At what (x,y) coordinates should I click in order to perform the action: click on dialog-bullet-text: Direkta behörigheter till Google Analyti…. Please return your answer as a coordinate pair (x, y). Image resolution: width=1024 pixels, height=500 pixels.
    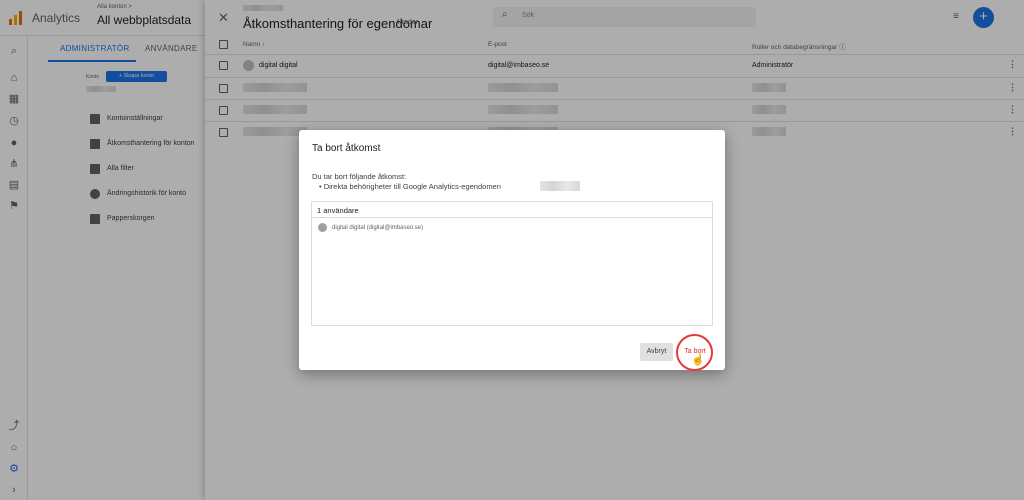
    Looking at the image, I should click on (412, 186).